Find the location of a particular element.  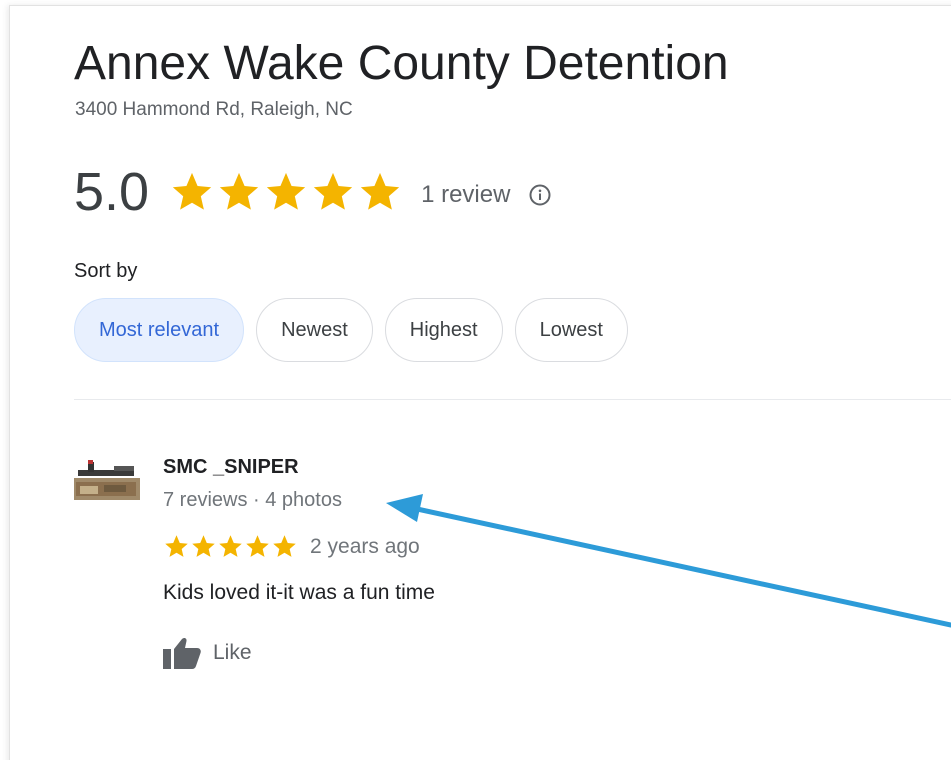

review-rating-row: 2 years ago is located at coordinates (291, 546).